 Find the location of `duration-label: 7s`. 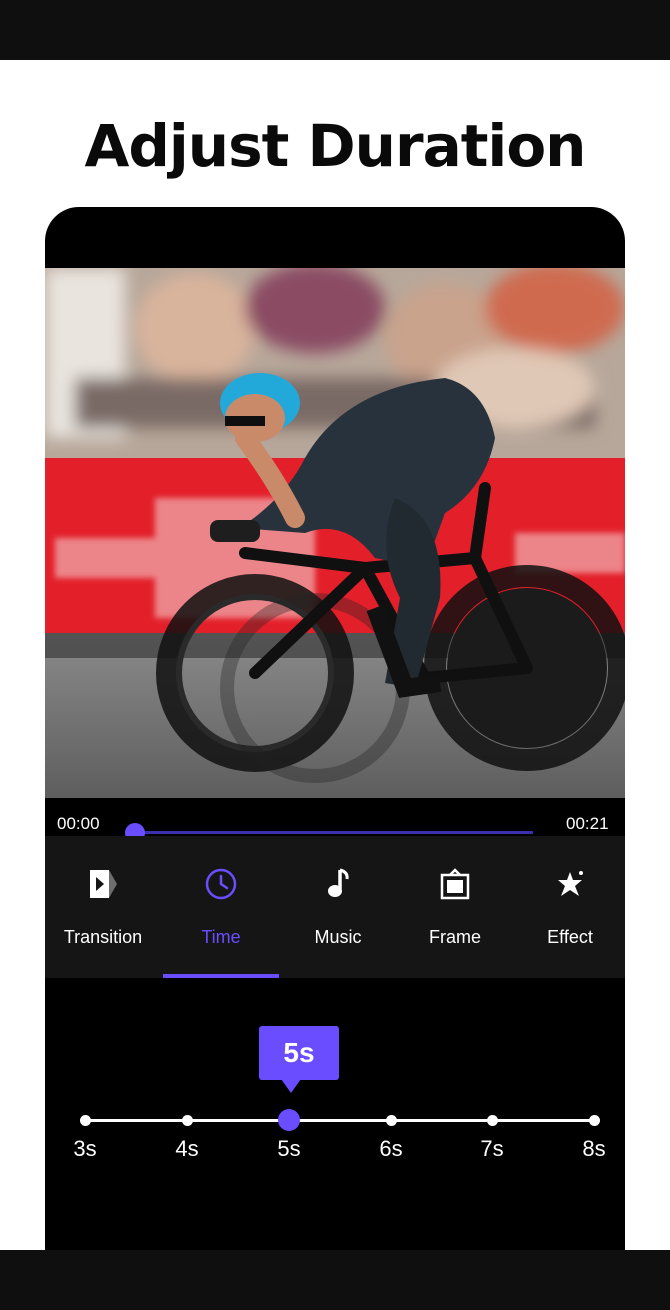

duration-label: 7s is located at coordinates (492, 1148).